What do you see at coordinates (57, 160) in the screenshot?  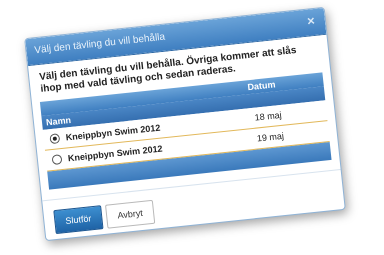 I see `radio-button` at bounding box center [57, 160].